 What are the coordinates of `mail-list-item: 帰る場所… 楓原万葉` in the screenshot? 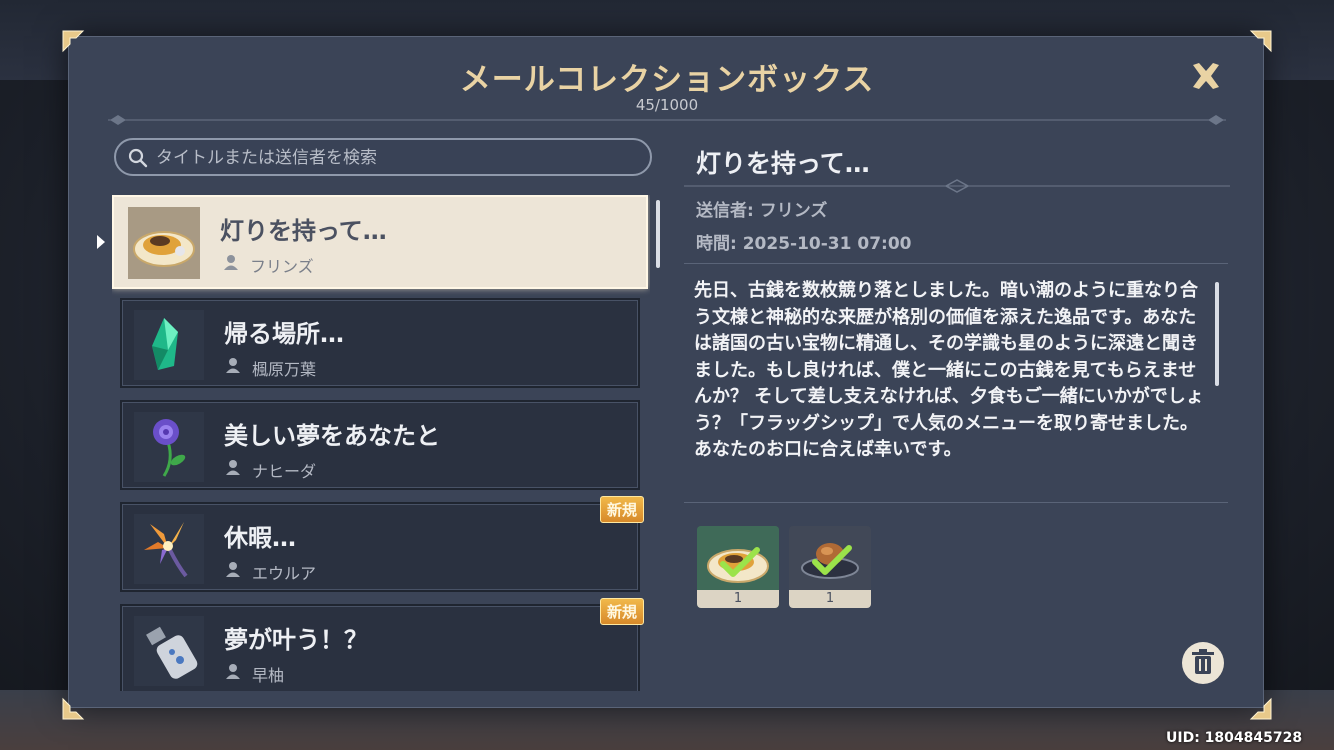 It's located at (380, 343).